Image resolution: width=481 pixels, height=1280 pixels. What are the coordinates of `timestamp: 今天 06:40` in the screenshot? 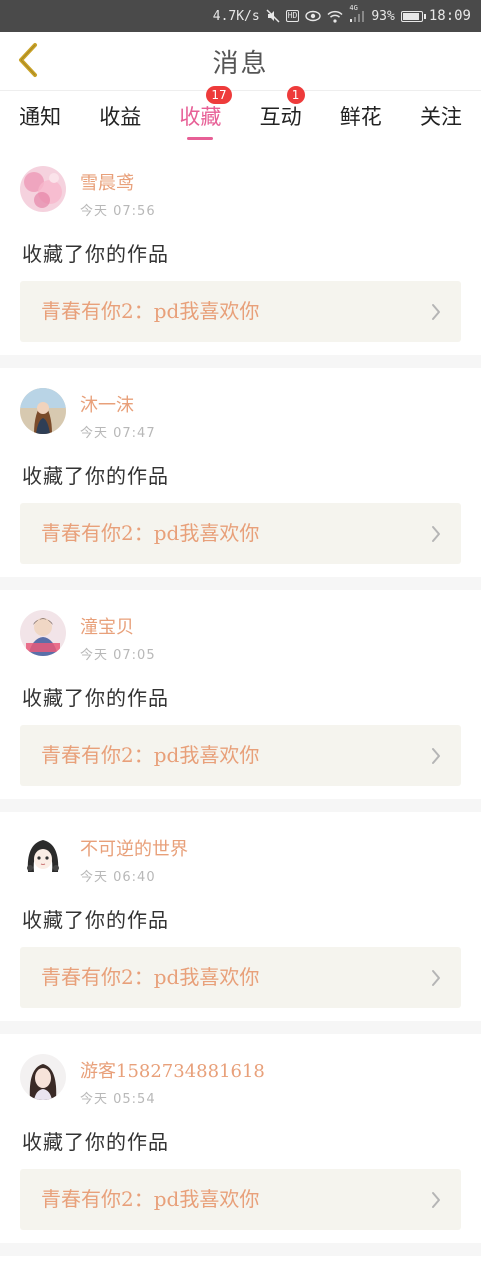 It's located at (118, 877).